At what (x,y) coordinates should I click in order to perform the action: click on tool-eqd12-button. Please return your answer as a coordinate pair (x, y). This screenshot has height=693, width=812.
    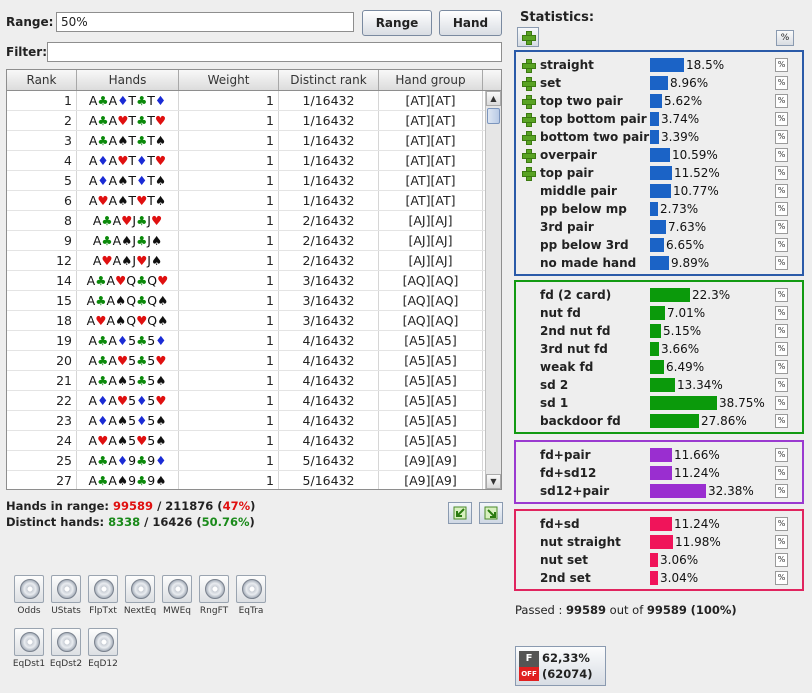
    Looking at the image, I should click on (103, 642).